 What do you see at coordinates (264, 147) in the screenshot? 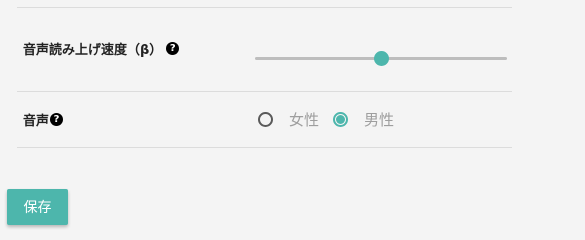
I see `divider-bottom` at bounding box center [264, 147].